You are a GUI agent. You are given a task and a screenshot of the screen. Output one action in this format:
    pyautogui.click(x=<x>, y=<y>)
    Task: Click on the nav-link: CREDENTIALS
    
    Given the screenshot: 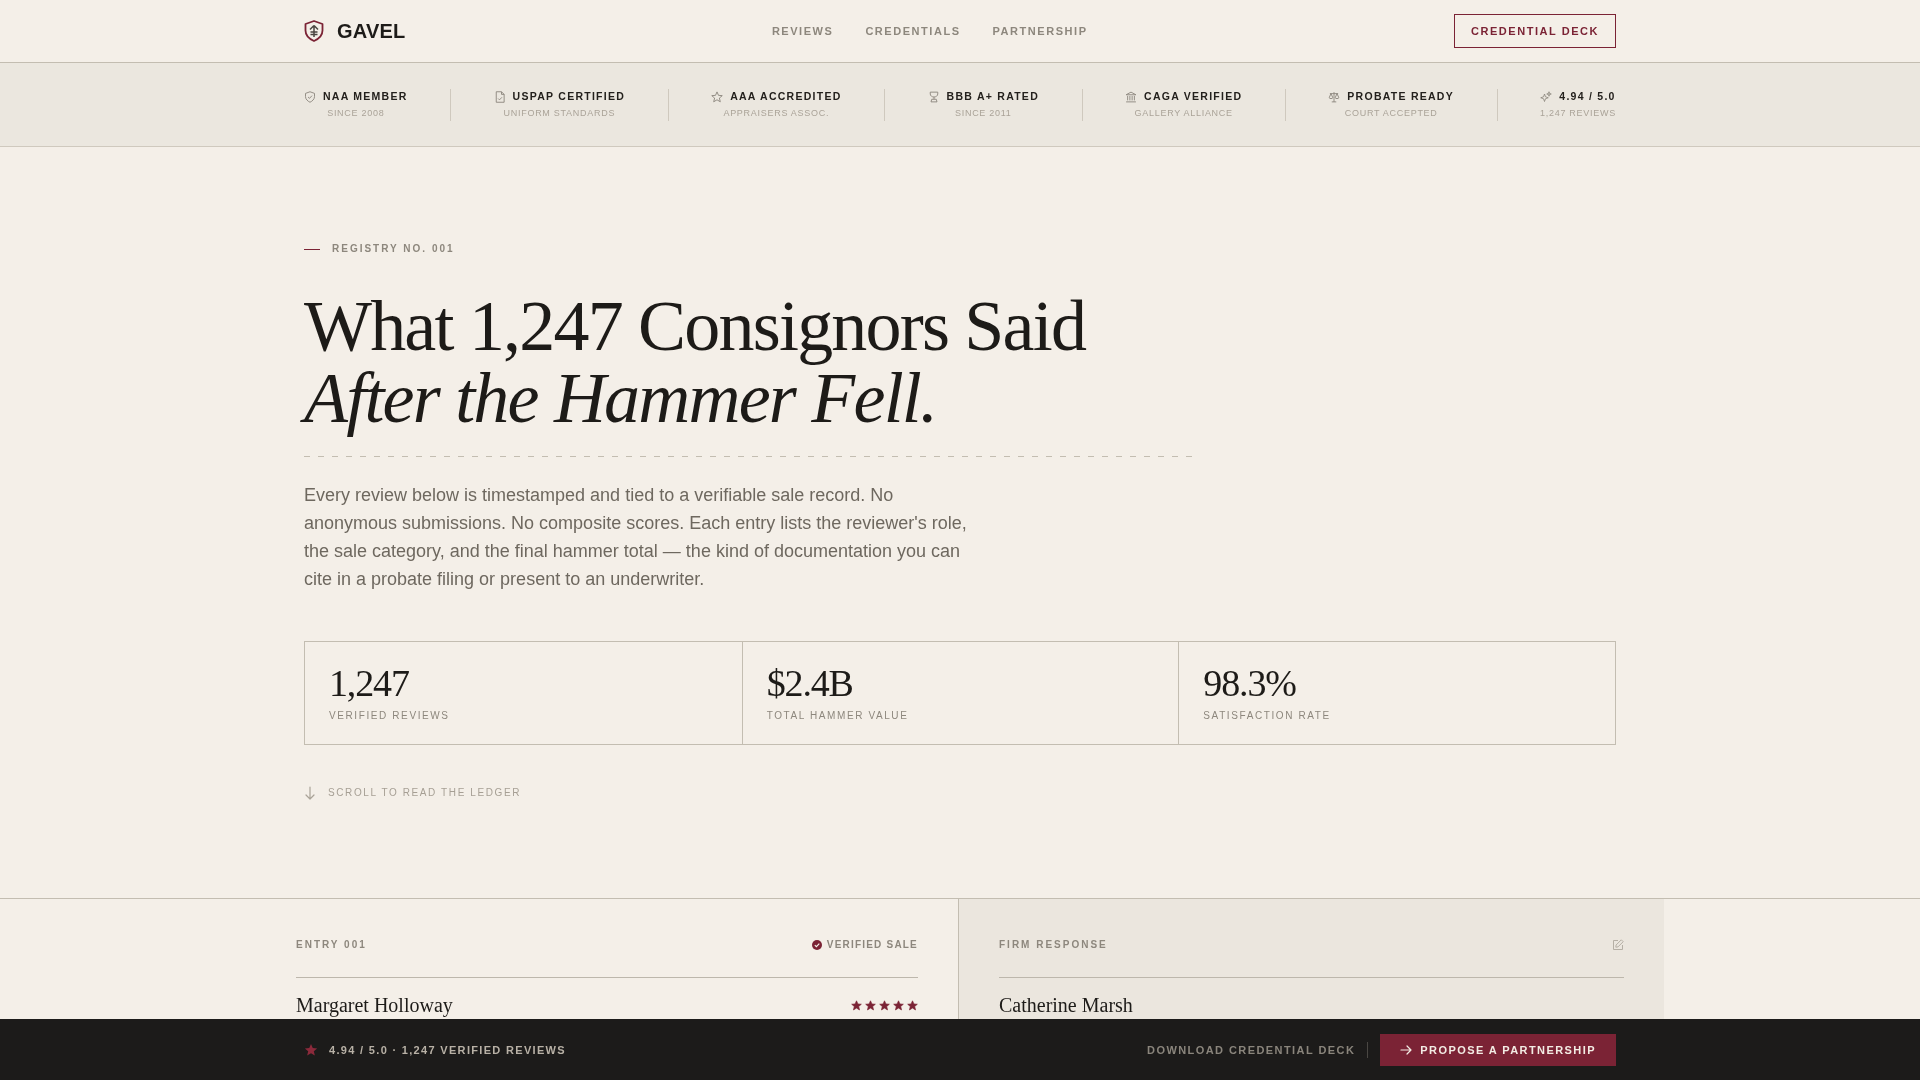 What is the action you would take?
    pyautogui.click(x=913, y=31)
    